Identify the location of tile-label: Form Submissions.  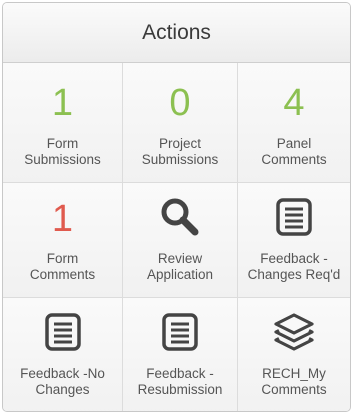
(62, 152).